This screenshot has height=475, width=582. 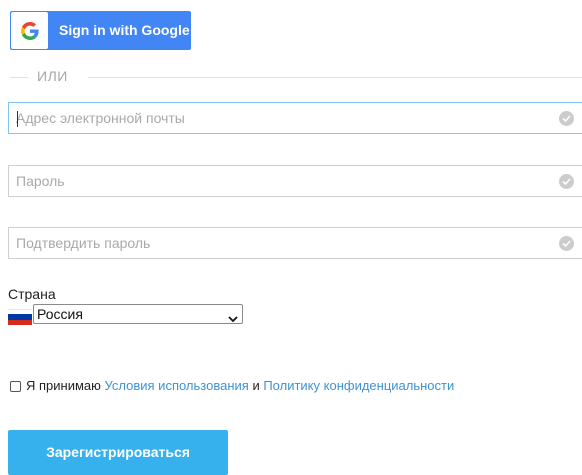 What do you see at coordinates (29, 30) in the screenshot?
I see `google-g-icon` at bounding box center [29, 30].